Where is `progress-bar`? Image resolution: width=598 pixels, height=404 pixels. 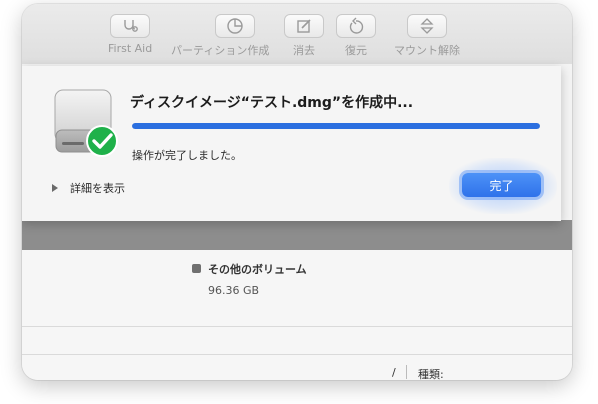
progress-bar is located at coordinates (336, 126).